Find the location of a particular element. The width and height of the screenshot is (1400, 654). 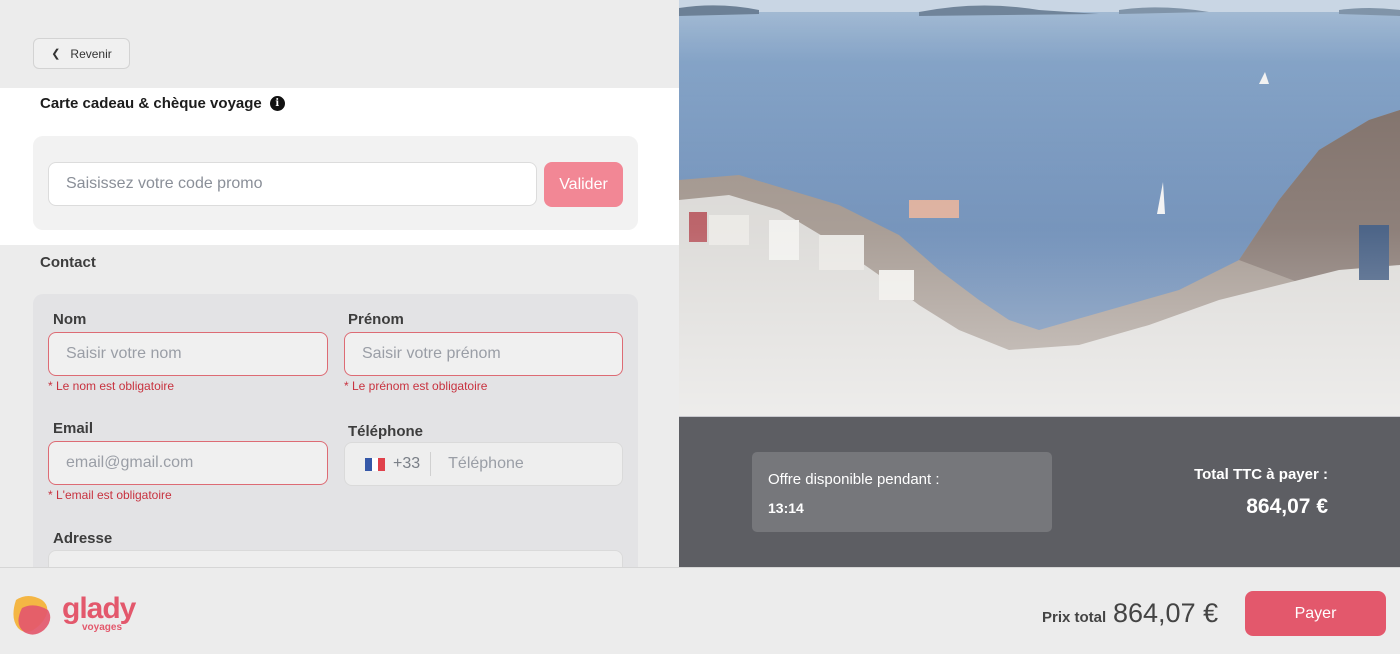

contact-section-title: Contact is located at coordinates (68, 262).